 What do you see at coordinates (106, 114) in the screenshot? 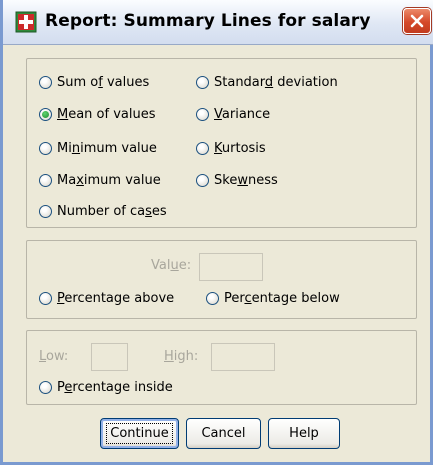
I see `radio-label: Mean of values` at bounding box center [106, 114].